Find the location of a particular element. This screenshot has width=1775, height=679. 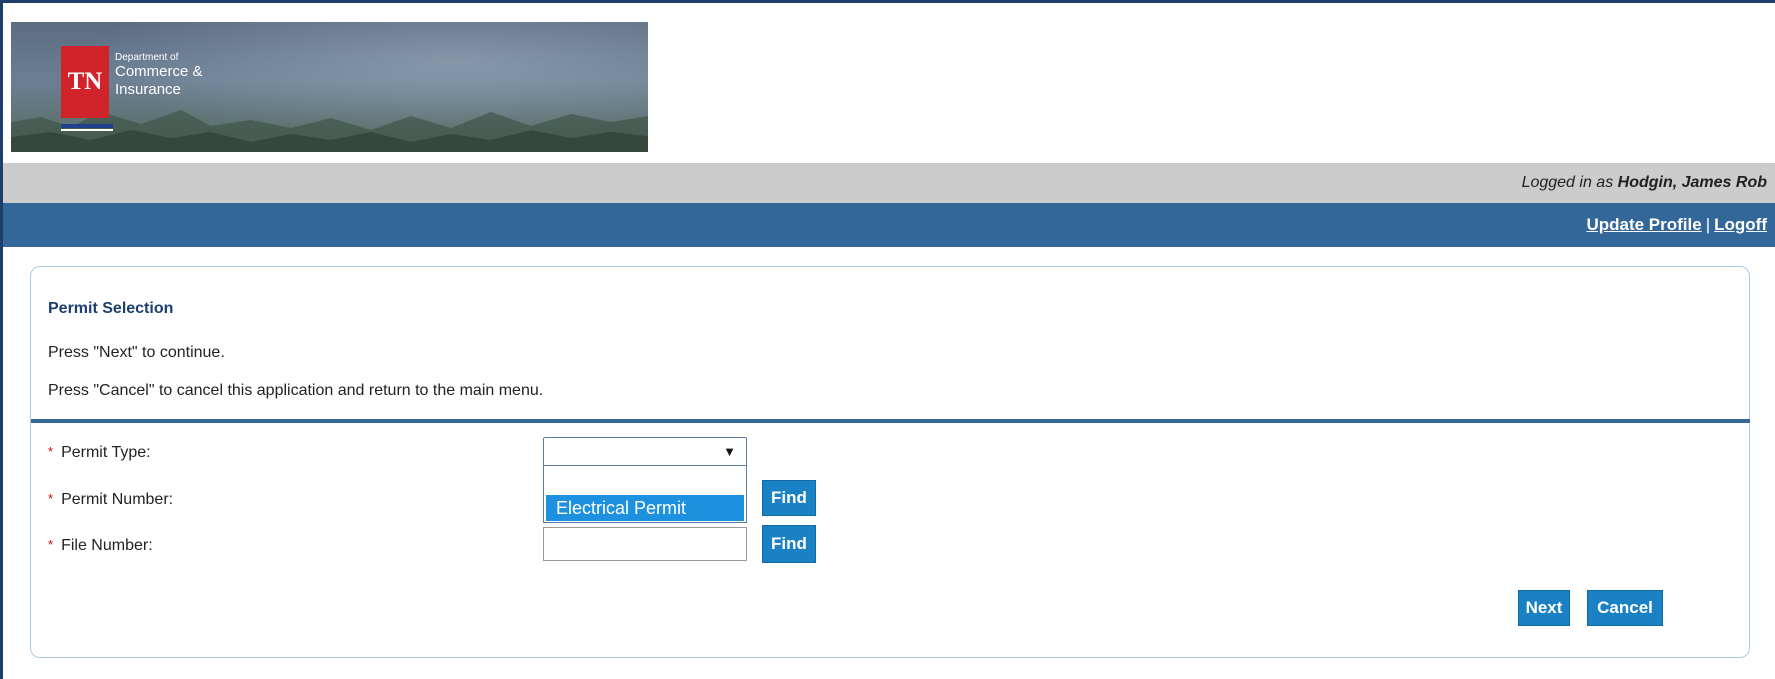

find-file-number-button: Find is located at coordinates (789, 544).